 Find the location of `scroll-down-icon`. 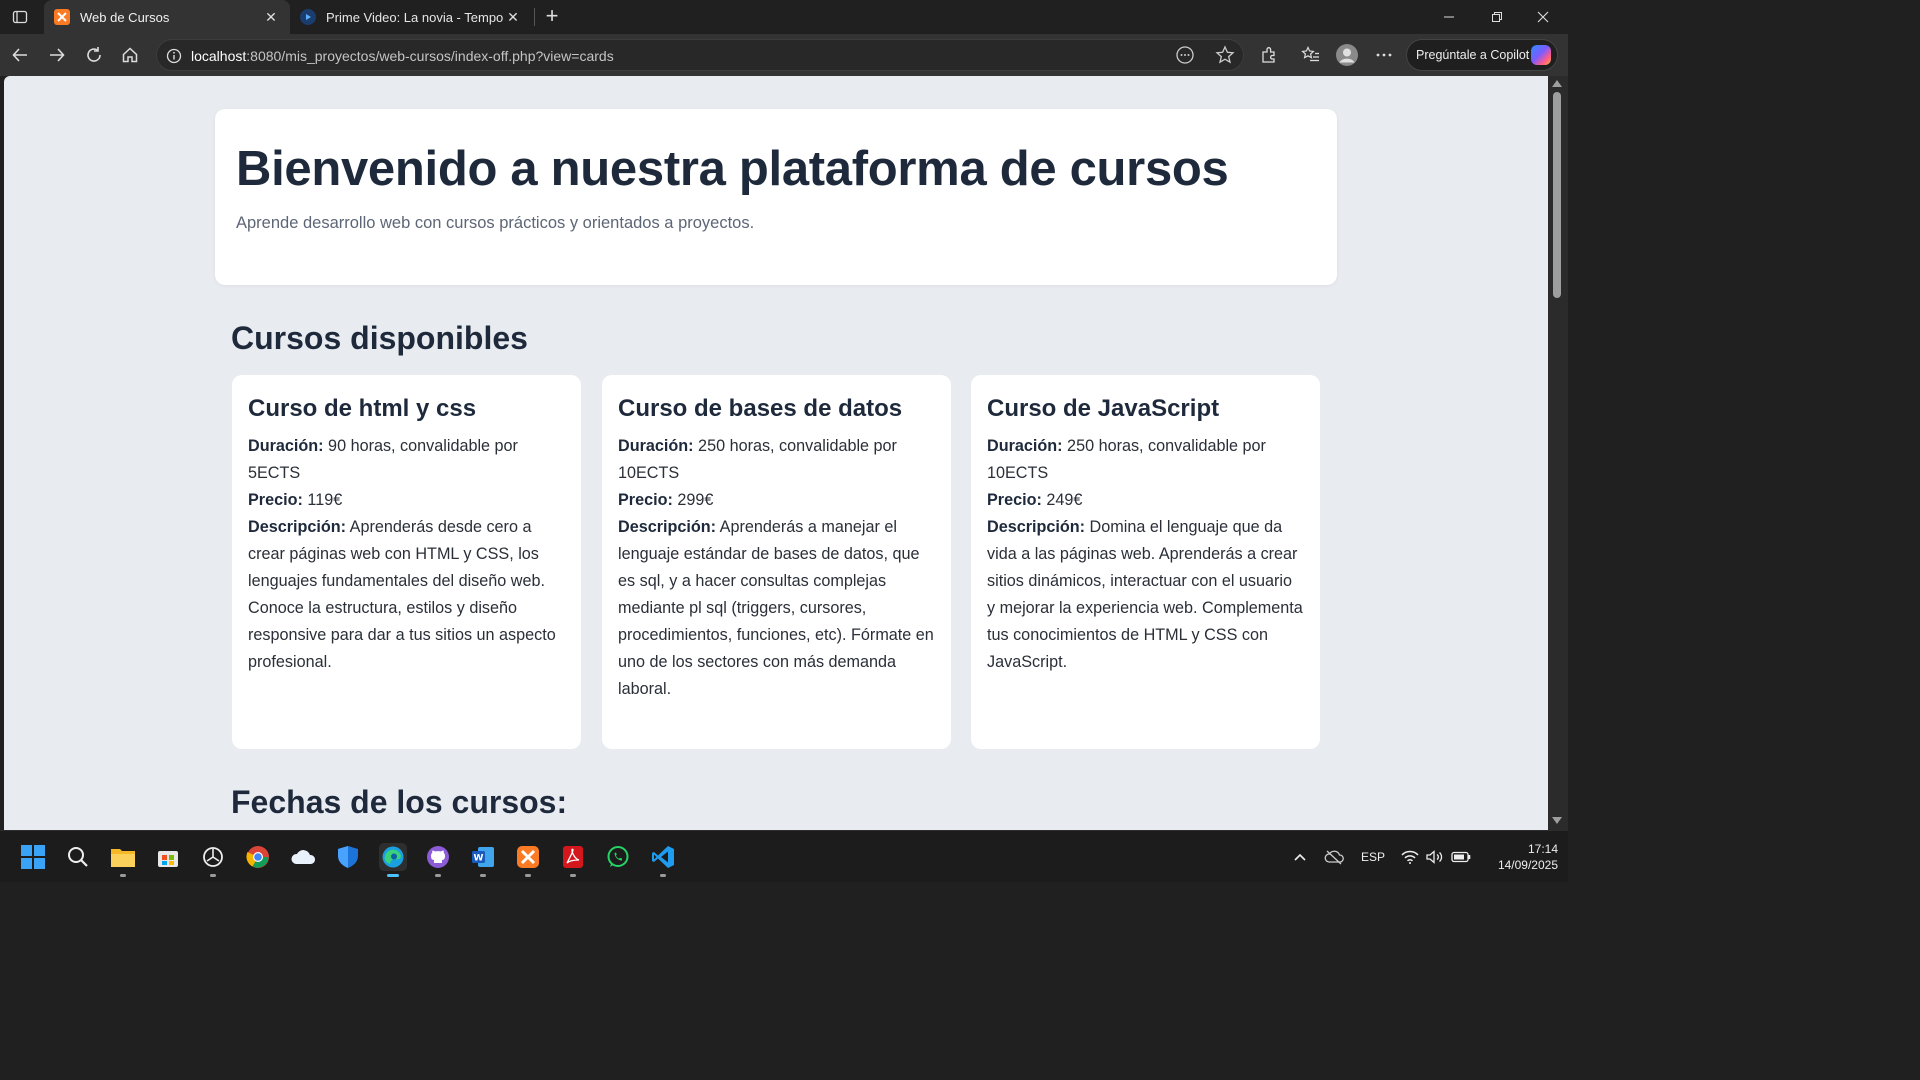

scroll-down-icon is located at coordinates (1557, 820).